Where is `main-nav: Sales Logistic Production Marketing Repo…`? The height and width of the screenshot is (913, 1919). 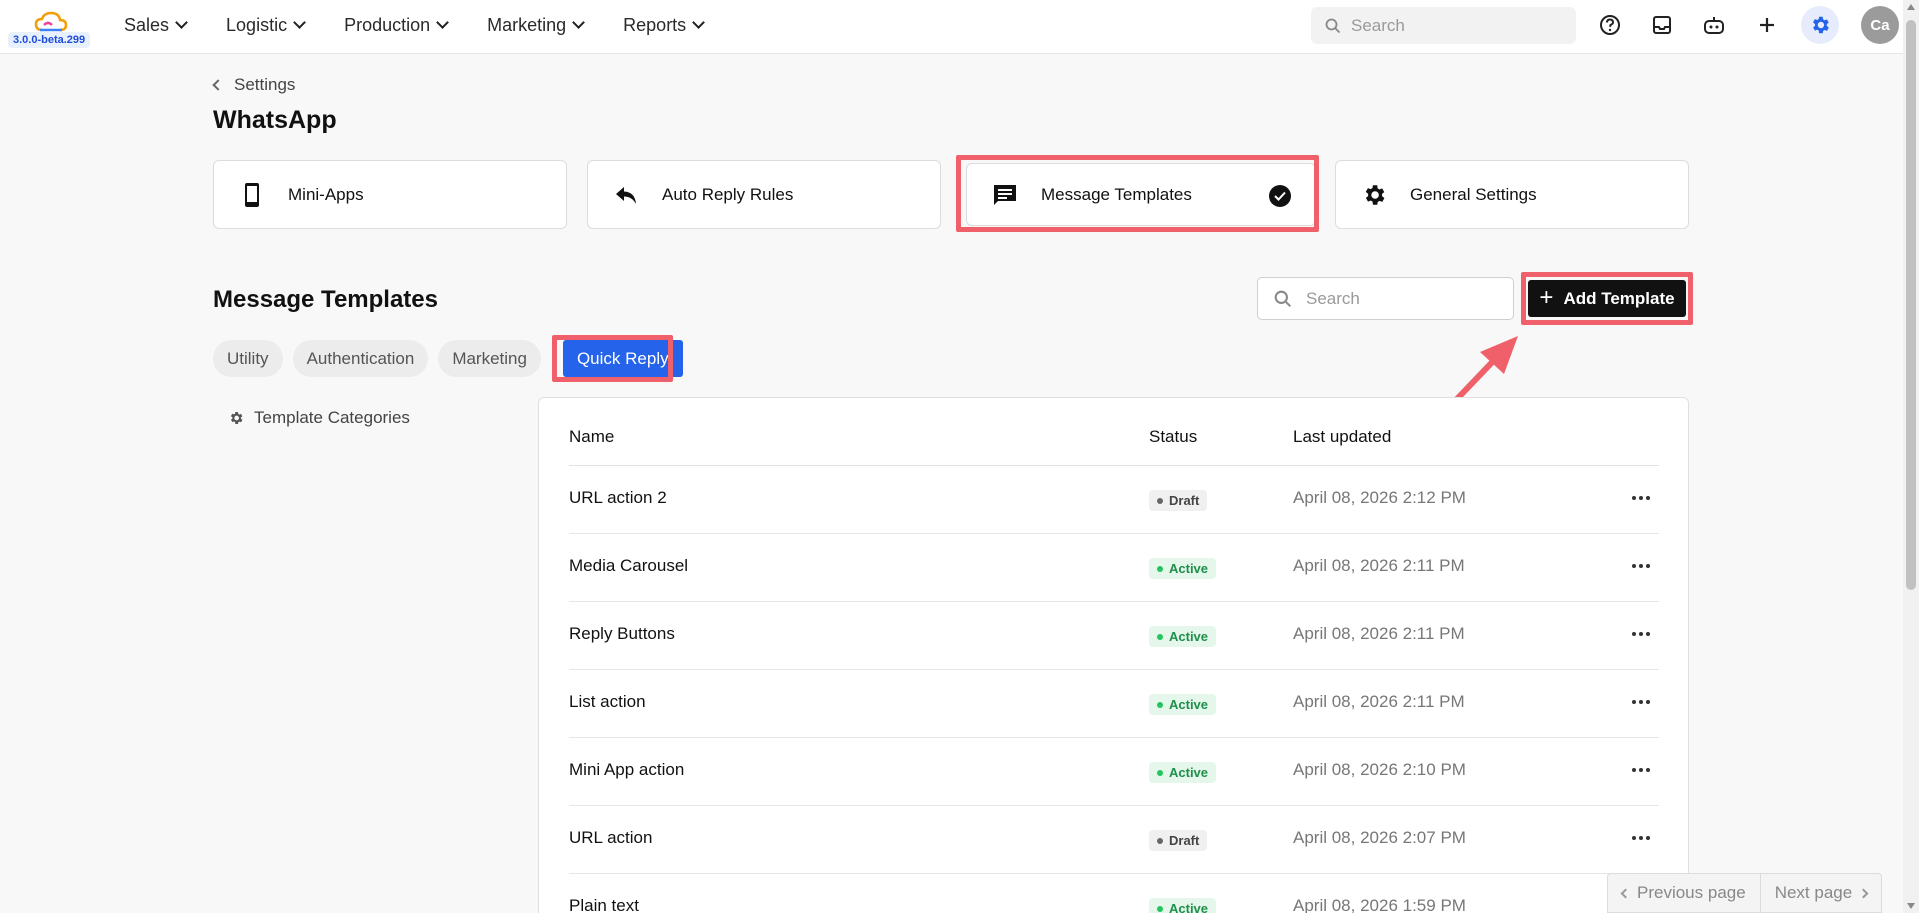 main-nav: Sales Logistic Production Marketing Repo… is located at coordinates (433, 25).